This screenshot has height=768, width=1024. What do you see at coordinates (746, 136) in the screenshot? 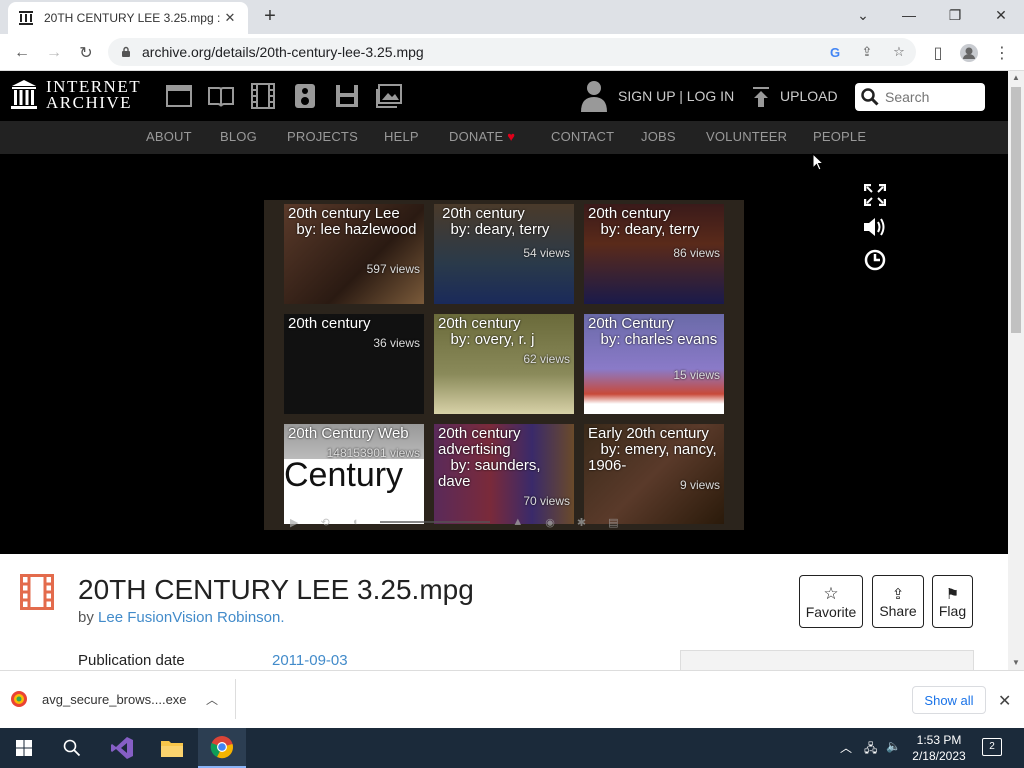
I see `nav-volunteer: VOLUNTEER` at bounding box center [746, 136].